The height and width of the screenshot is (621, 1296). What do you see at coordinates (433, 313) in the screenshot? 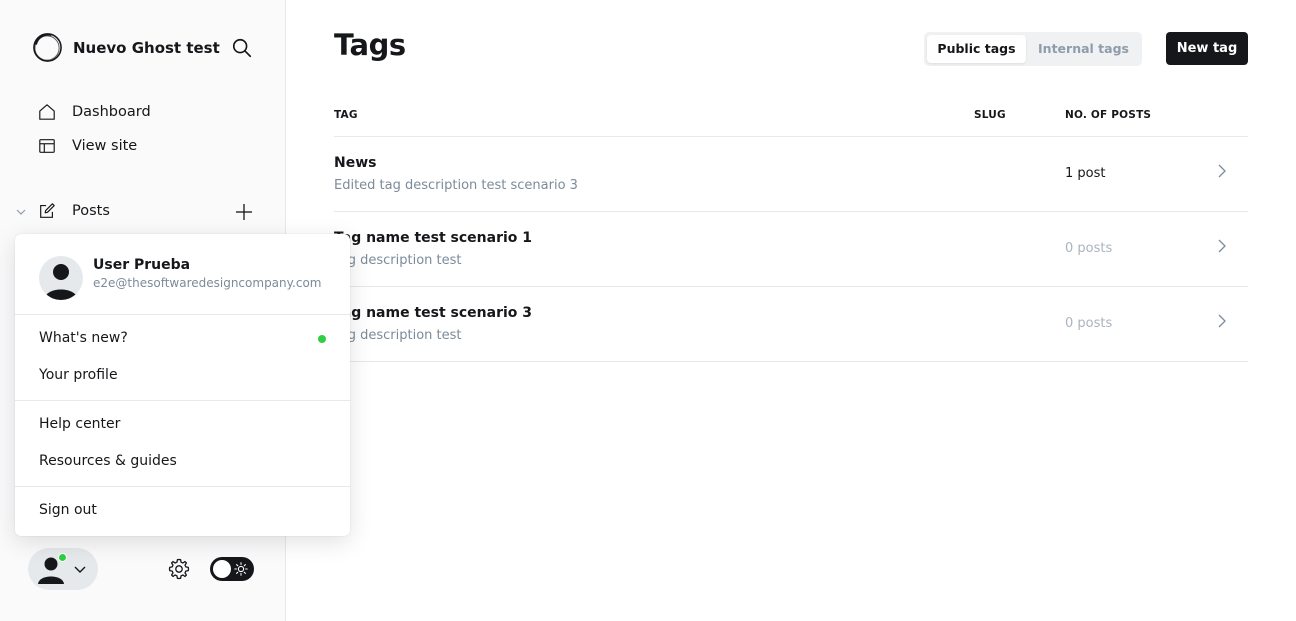
I see `tag-name: Tag name test scenario 3` at bounding box center [433, 313].